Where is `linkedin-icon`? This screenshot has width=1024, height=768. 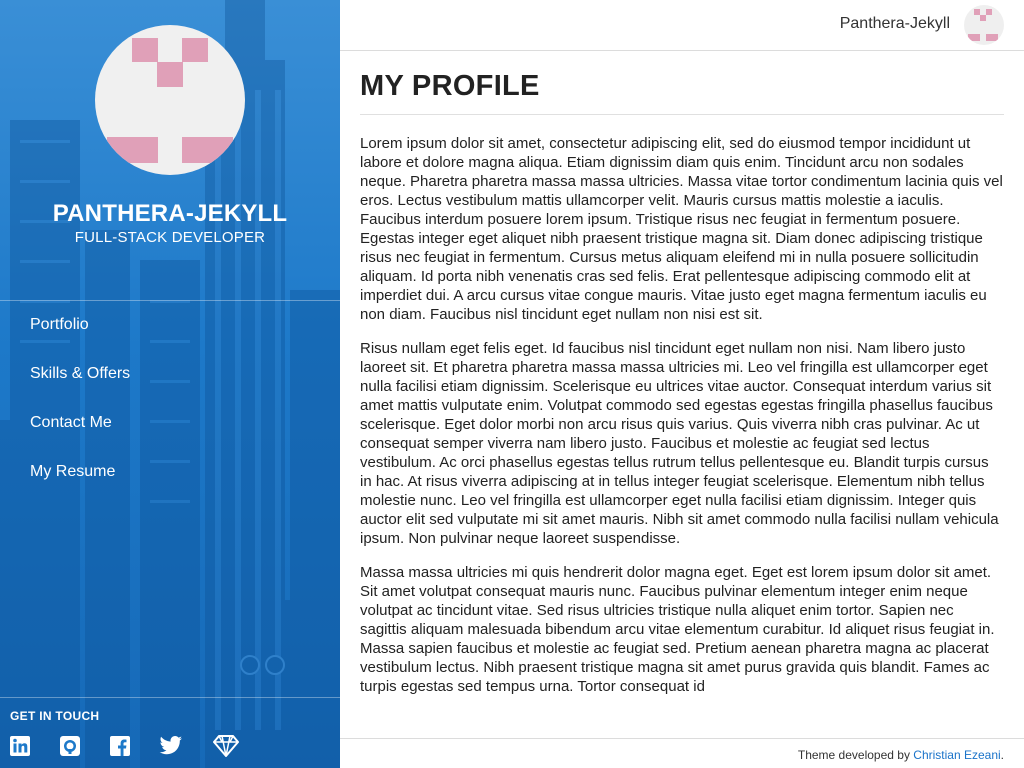 linkedin-icon is located at coordinates (20, 746).